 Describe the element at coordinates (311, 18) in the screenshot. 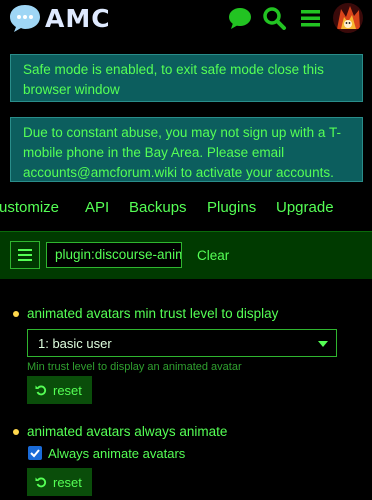

I see `hamburger-menu-icon` at that location.